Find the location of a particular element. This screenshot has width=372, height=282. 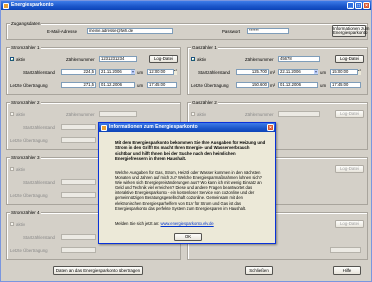

minimize-button: _ is located at coordinates (350, 5).